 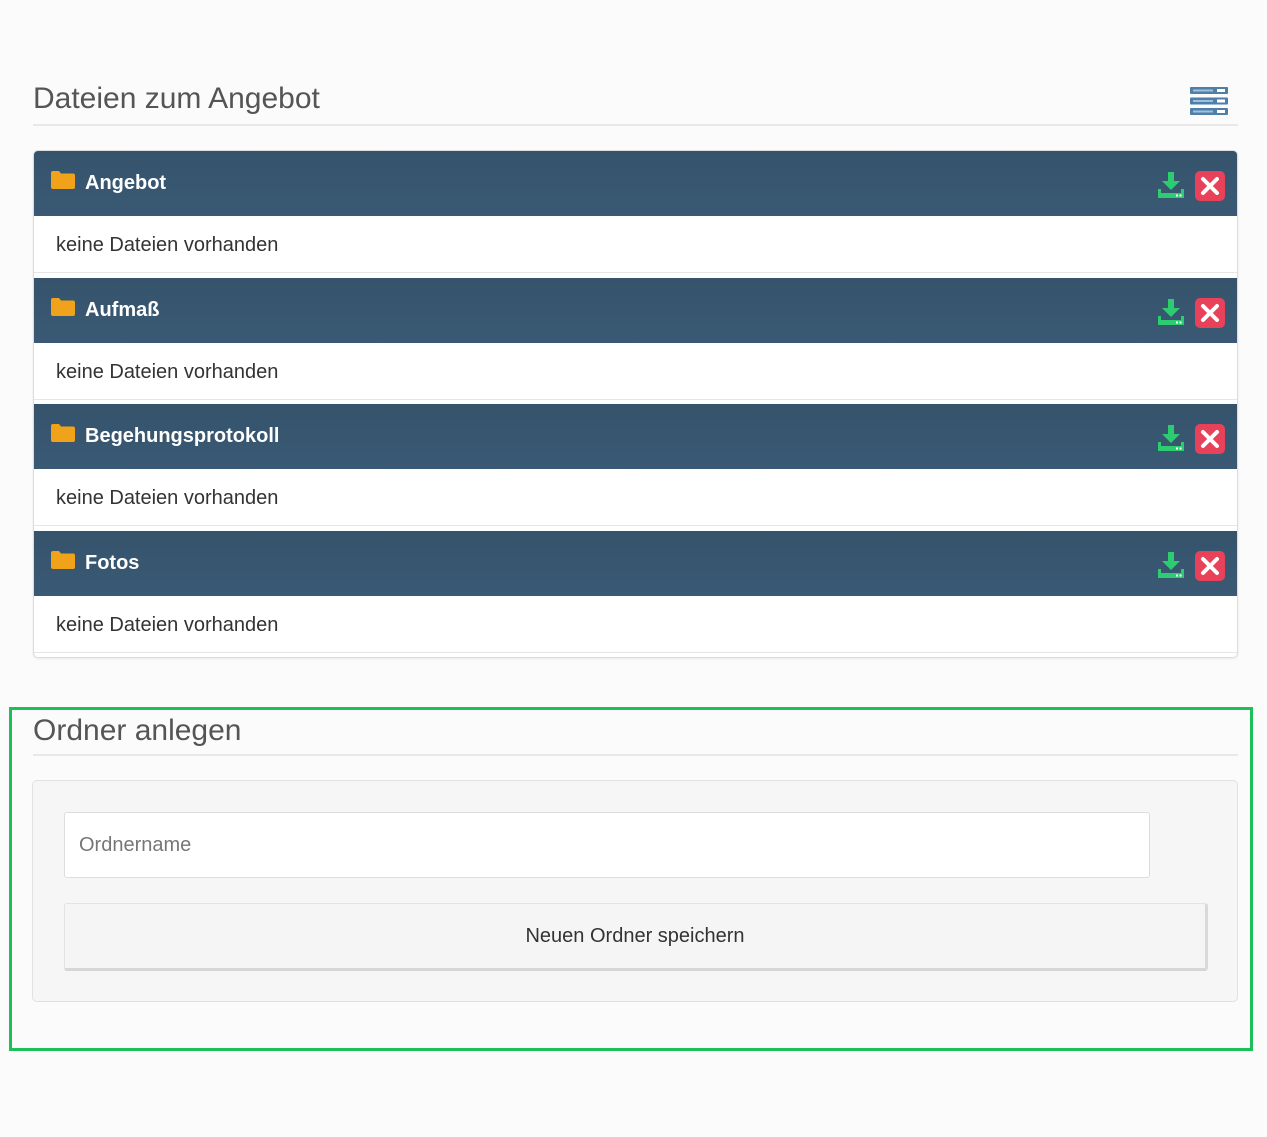 I want to click on folder-name: Begehungsprotokoll, so click(x=182, y=436).